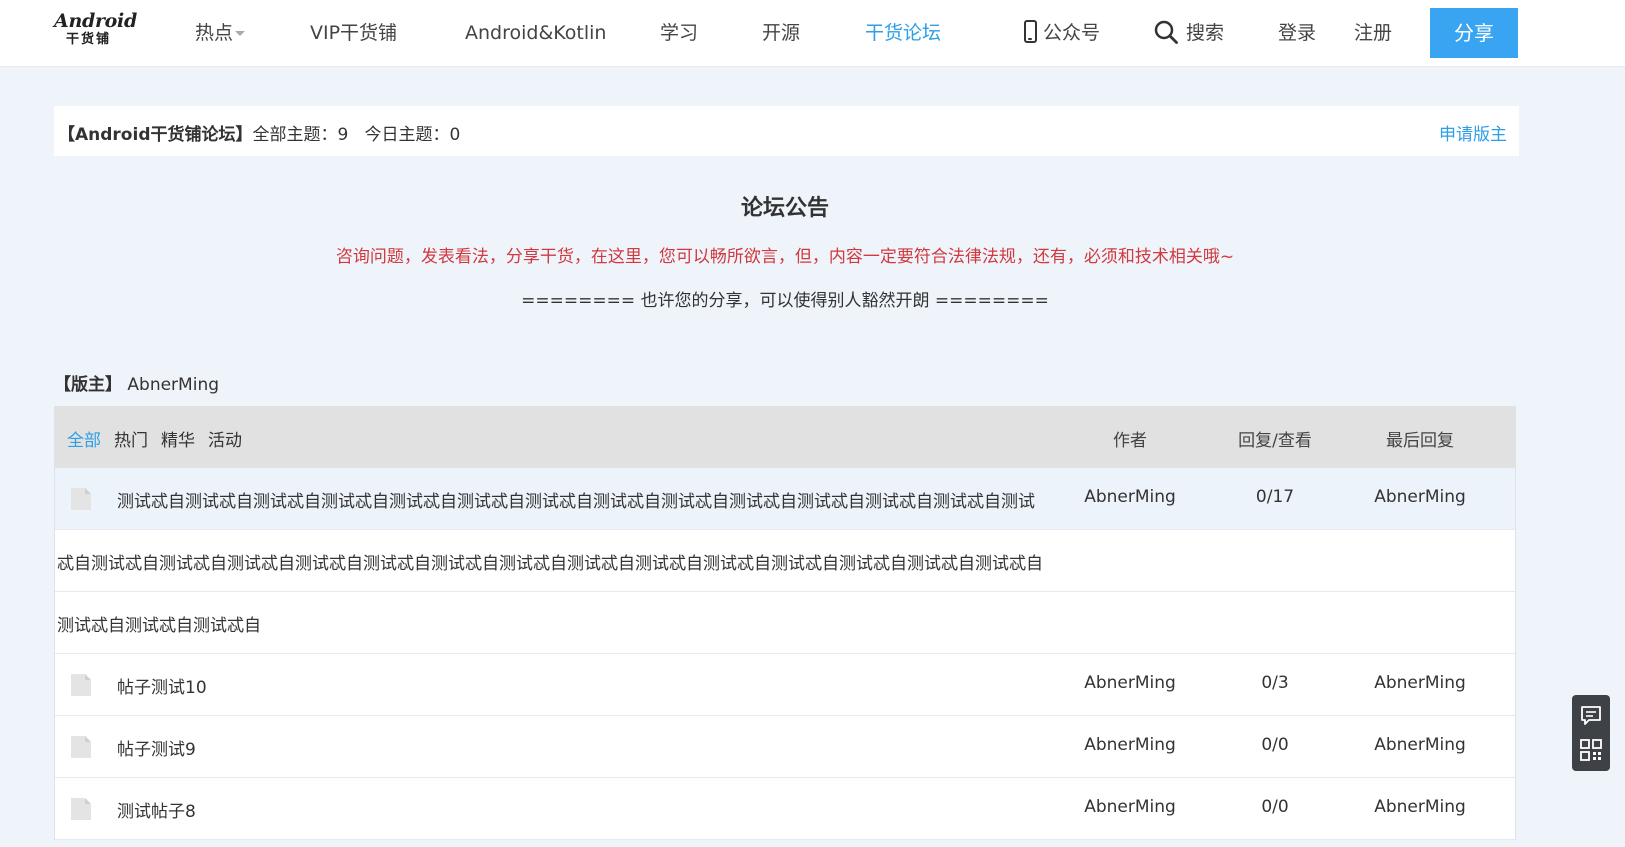 The height and width of the screenshot is (847, 1625). Describe the element at coordinates (225, 438) in the screenshot. I see `filter-activity: 活动` at that location.